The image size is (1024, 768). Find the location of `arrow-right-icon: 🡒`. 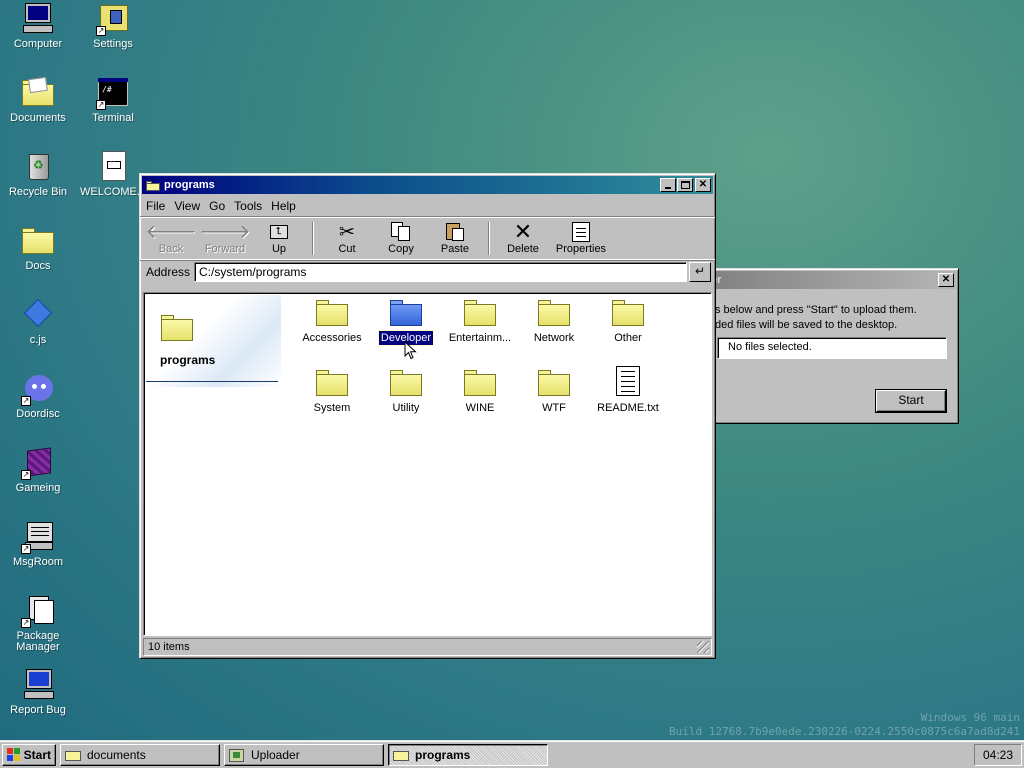

arrow-right-icon: 🡒 is located at coordinates (225, 232).